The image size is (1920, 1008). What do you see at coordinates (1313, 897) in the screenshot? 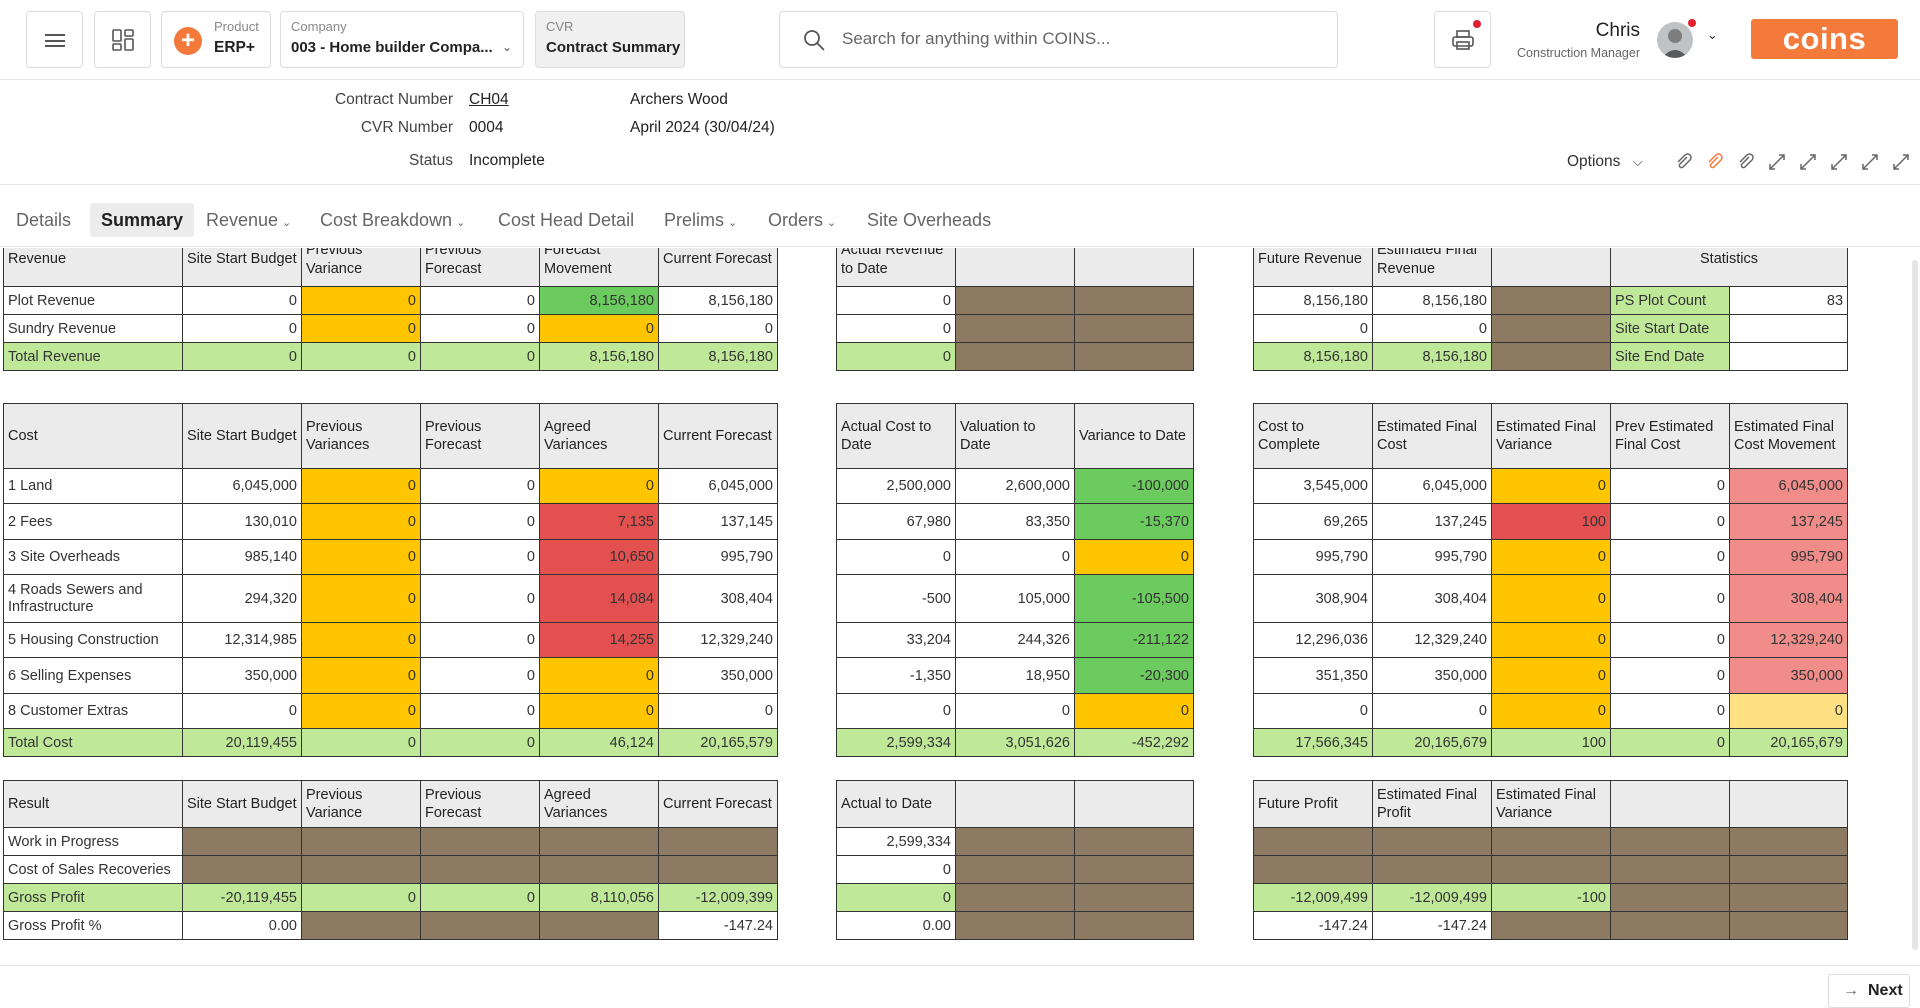
I see `table-cell: -12,009,499` at bounding box center [1313, 897].